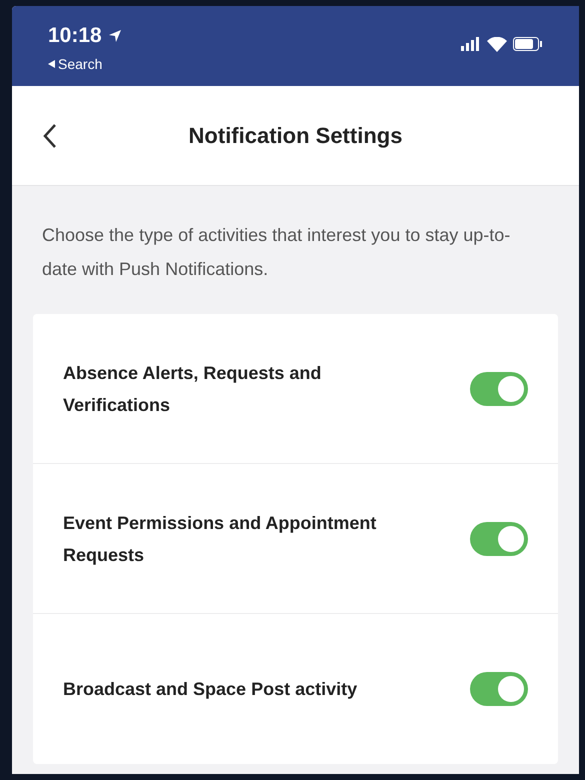 The image size is (585, 780). What do you see at coordinates (220, 539) in the screenshot?
I see `setting-label: Event Permissions and Appointment Requests` at bounding box center [220, 539].